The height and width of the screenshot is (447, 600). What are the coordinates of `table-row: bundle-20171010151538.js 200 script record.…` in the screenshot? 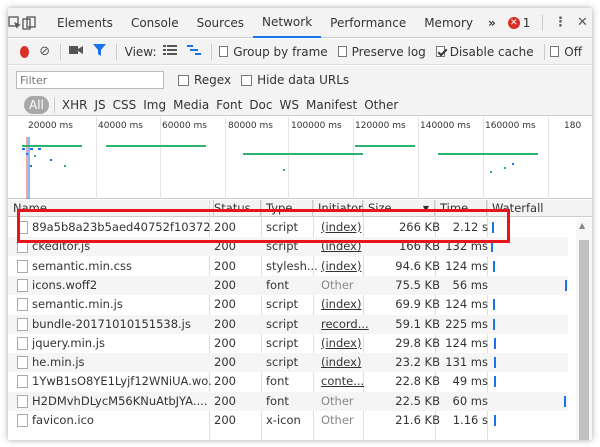 It's located at (288, 324).